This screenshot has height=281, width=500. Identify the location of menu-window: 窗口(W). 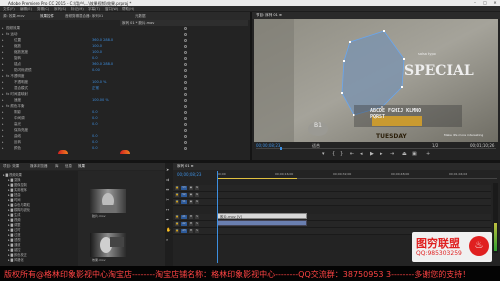
(111, 9).